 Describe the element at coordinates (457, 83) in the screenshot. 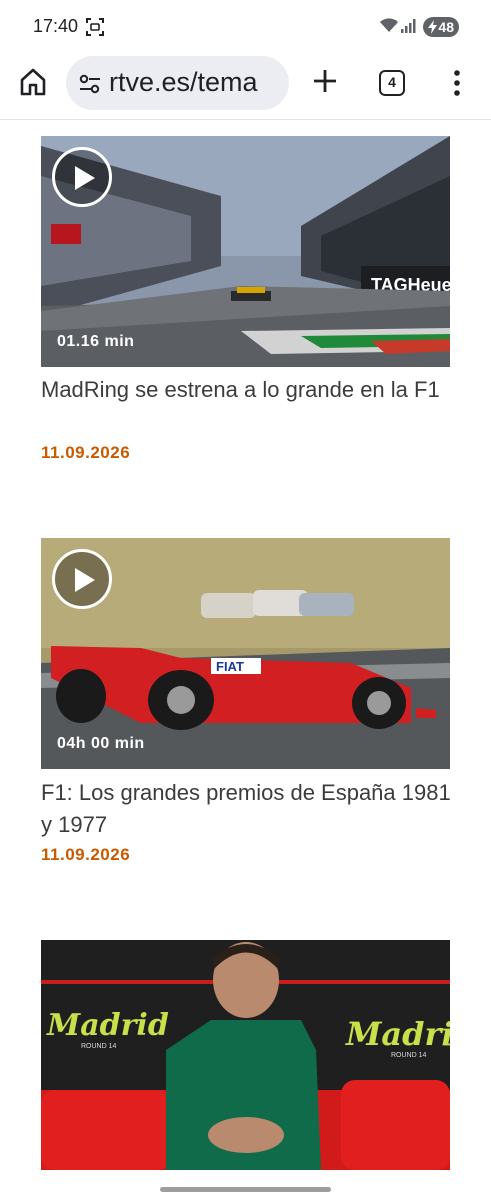

I see `more-options-icon` at that location.